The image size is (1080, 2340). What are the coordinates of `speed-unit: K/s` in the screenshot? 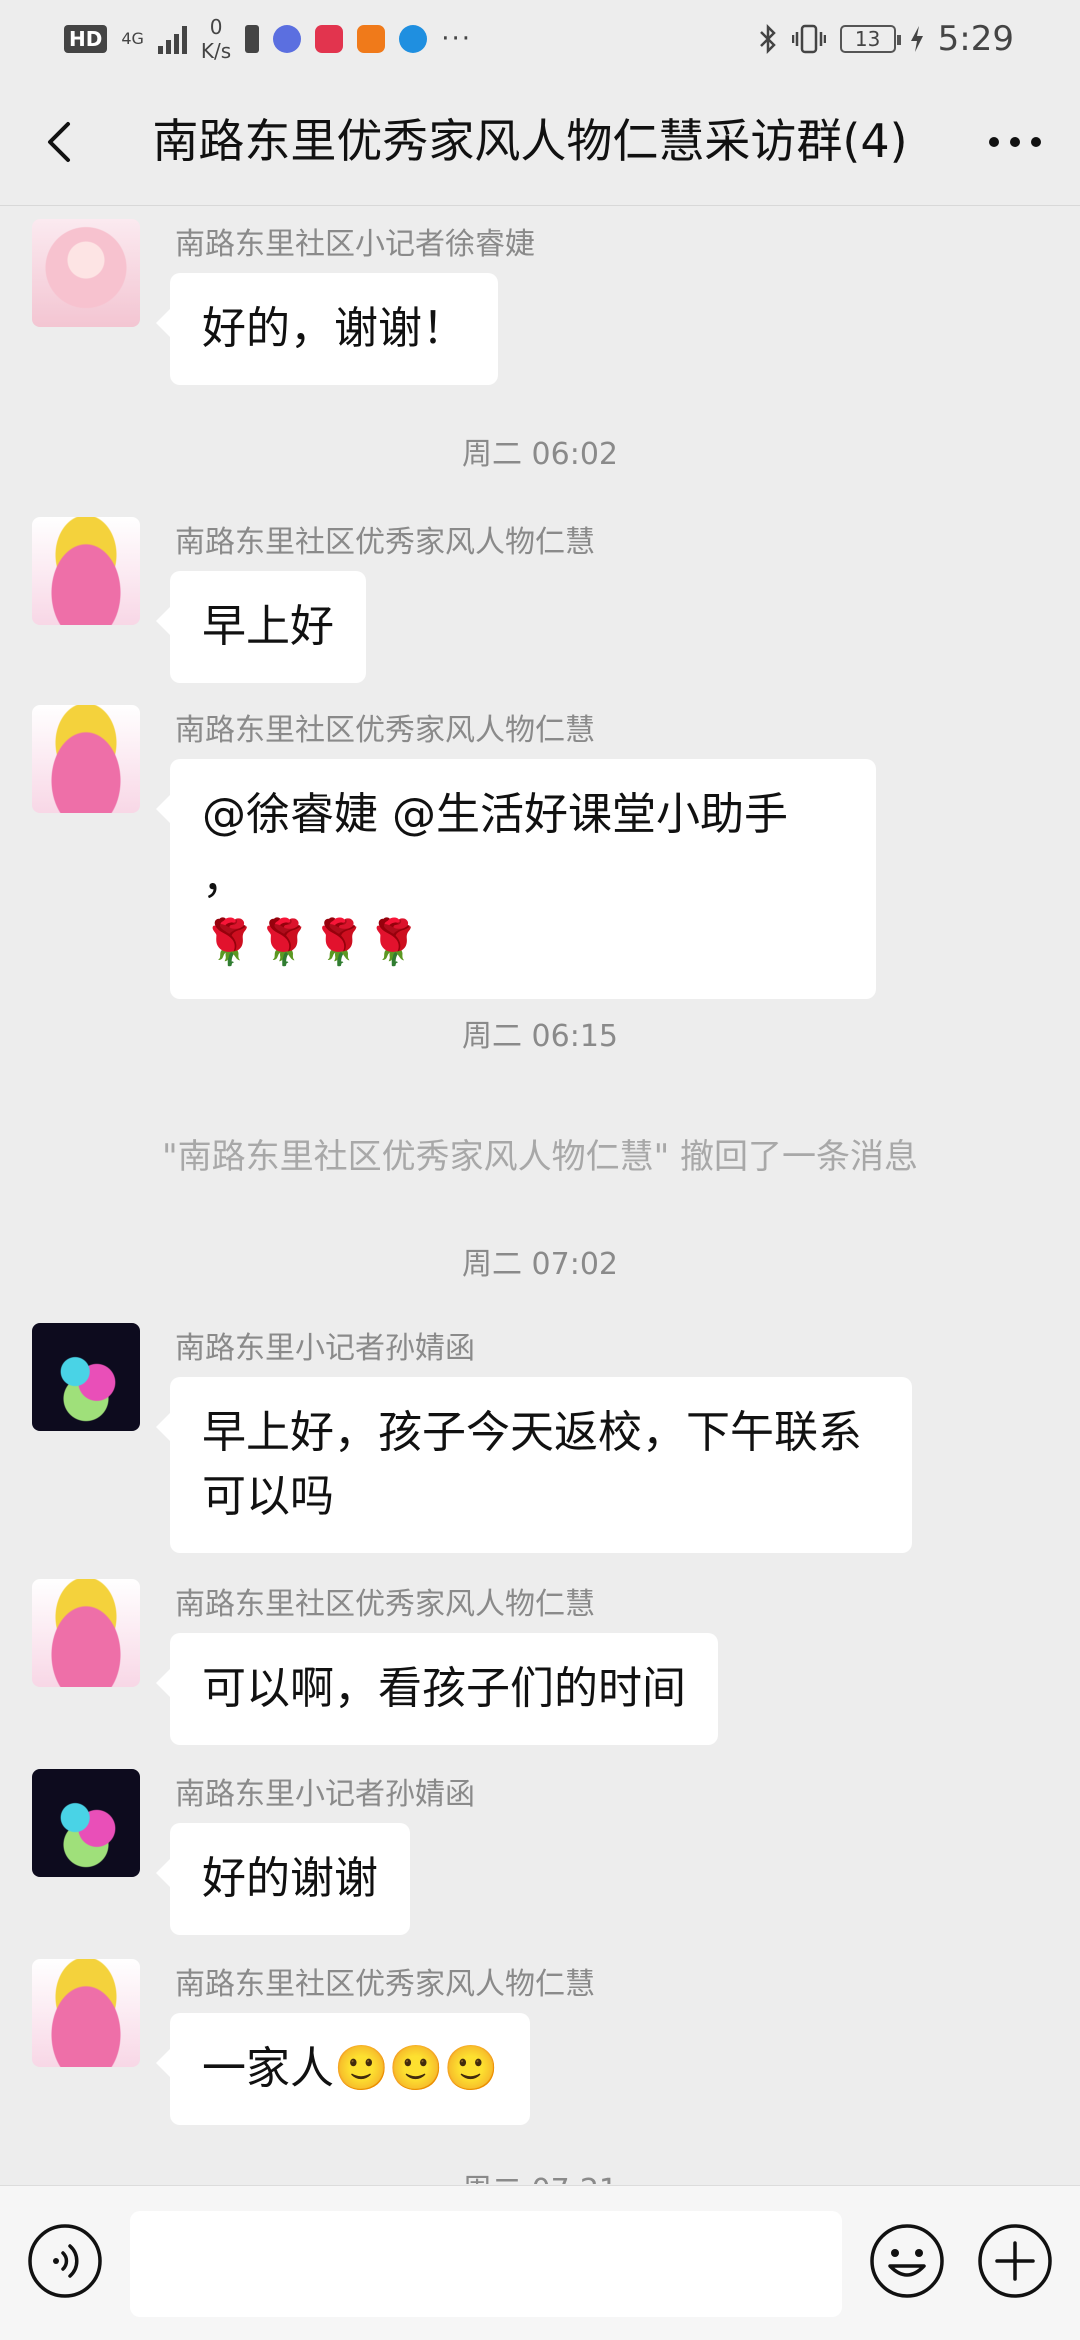 It's located at (216, 51).